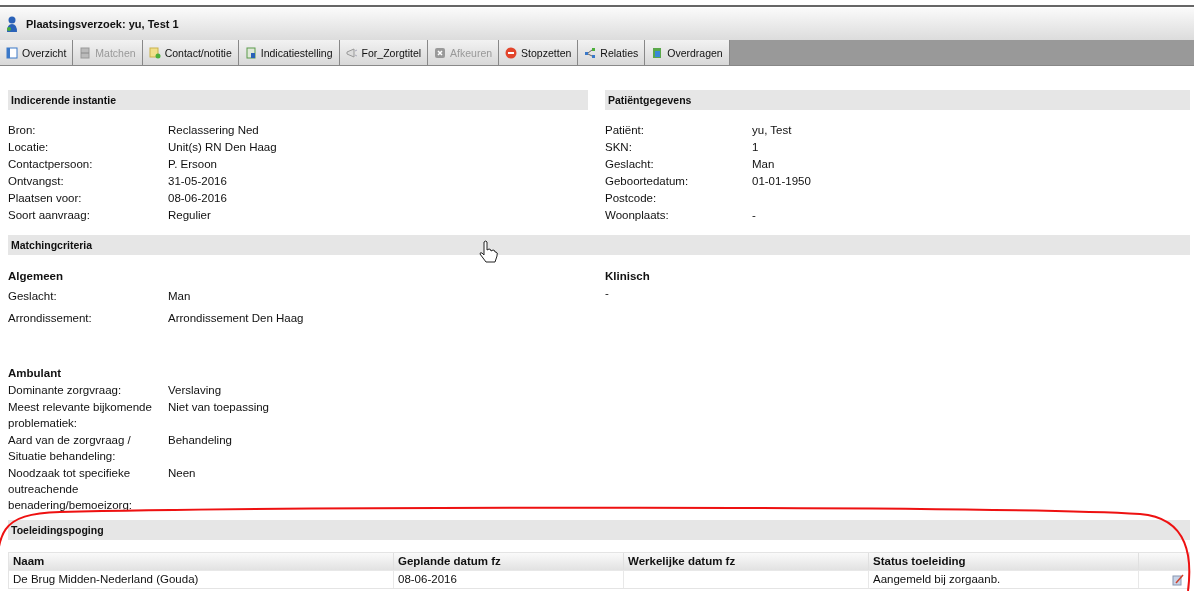 This screenshot has width=1194, height=591. What do you see at coordinates (619, 147) in the screenshot?
I see `field-label: SKN:` at bounding box center [619, 147].